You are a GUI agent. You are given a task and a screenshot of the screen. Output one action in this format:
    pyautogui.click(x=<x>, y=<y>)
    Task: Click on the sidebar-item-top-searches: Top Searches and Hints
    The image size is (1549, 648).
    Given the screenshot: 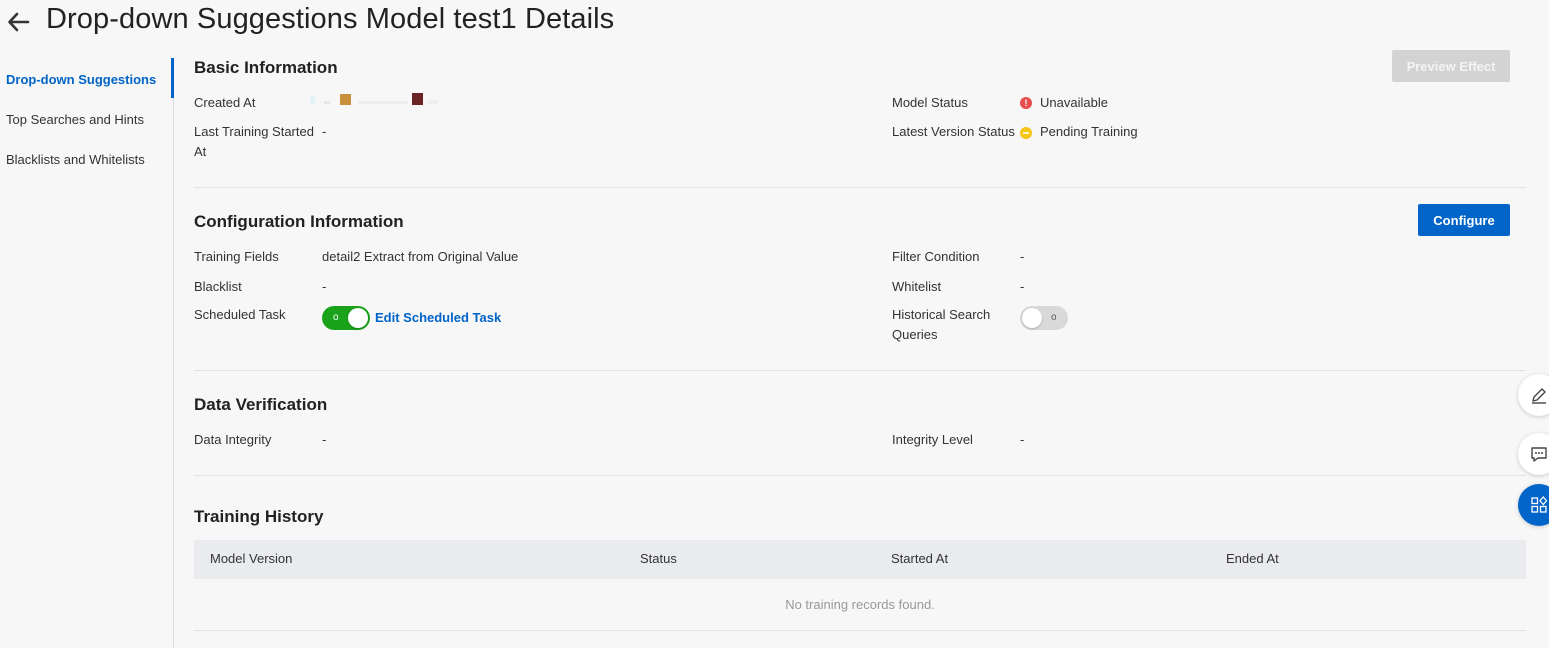 What is the action you would take?
    pyautogui.click(x=75, y=119)
    